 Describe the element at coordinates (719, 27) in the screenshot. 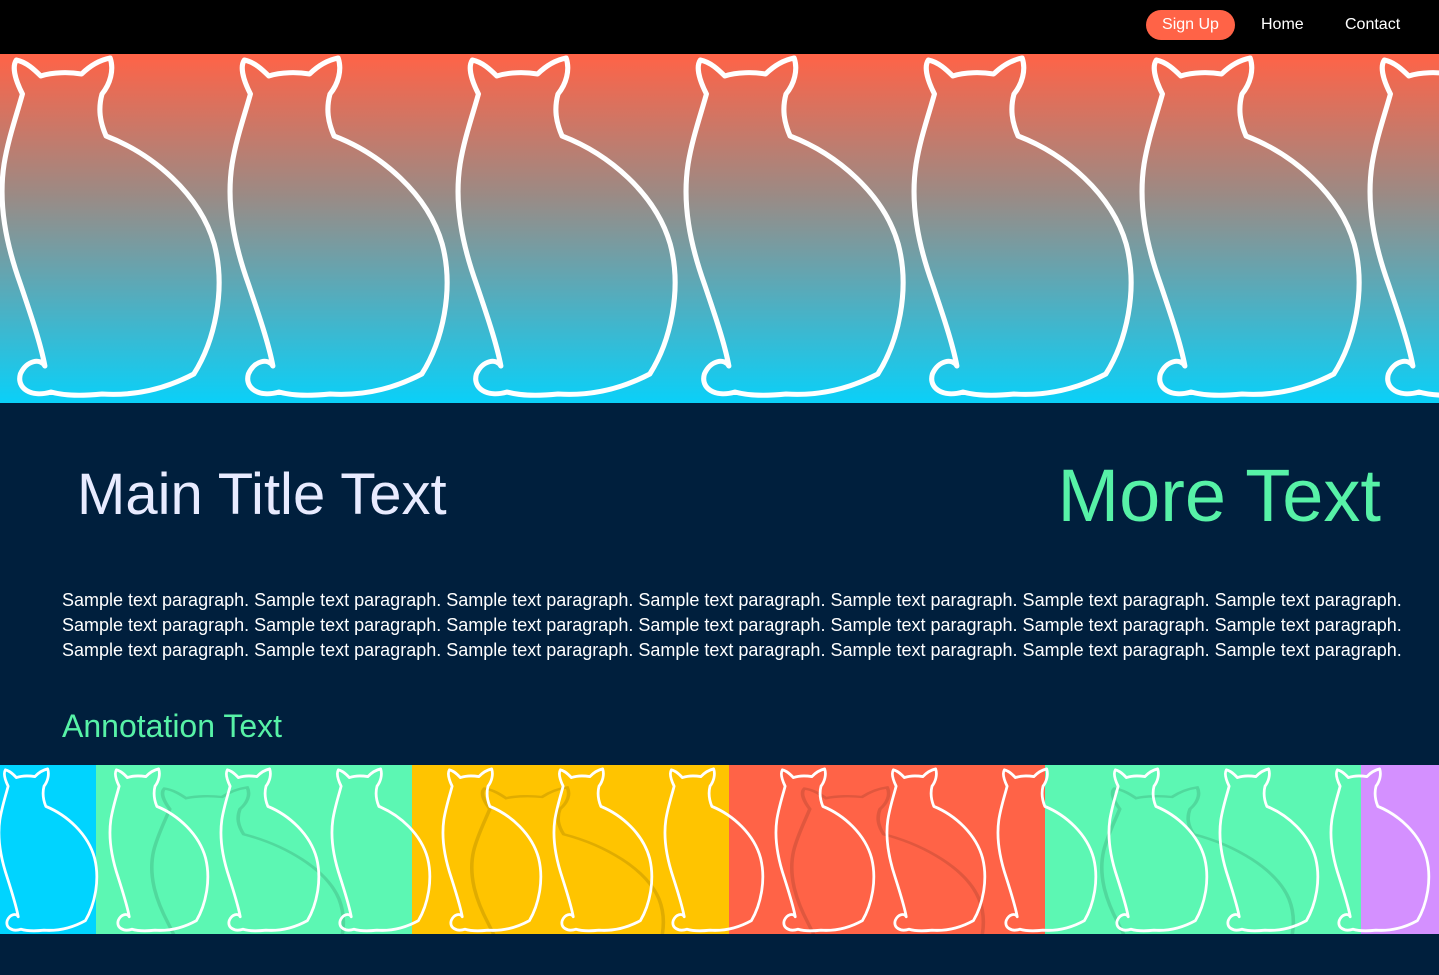

I see `top-navbar: Sign Up Home Contact` at that location.